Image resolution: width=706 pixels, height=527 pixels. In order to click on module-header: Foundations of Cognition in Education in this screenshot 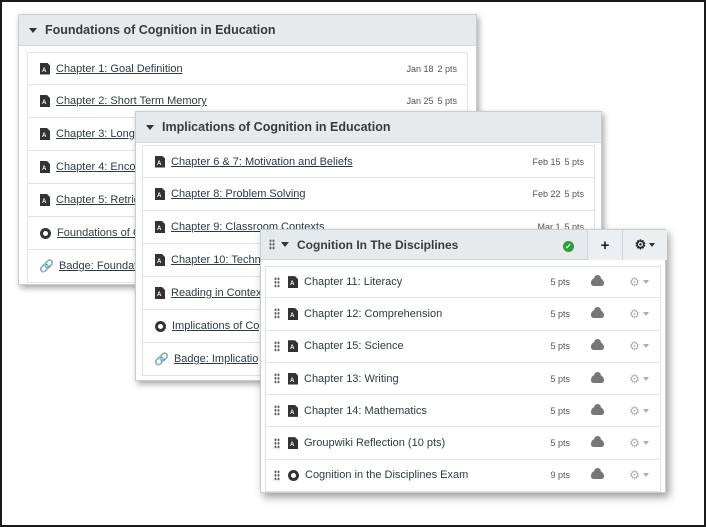, I will do `click(247, 30)`.